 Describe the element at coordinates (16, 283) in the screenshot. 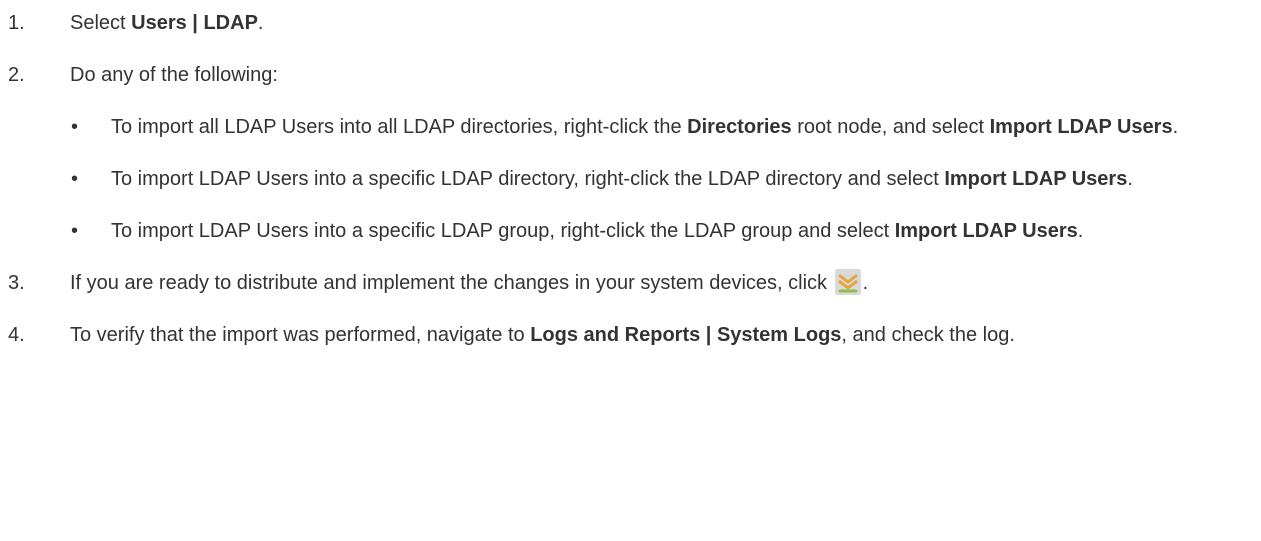

I see `step-number: 3.` at that location.